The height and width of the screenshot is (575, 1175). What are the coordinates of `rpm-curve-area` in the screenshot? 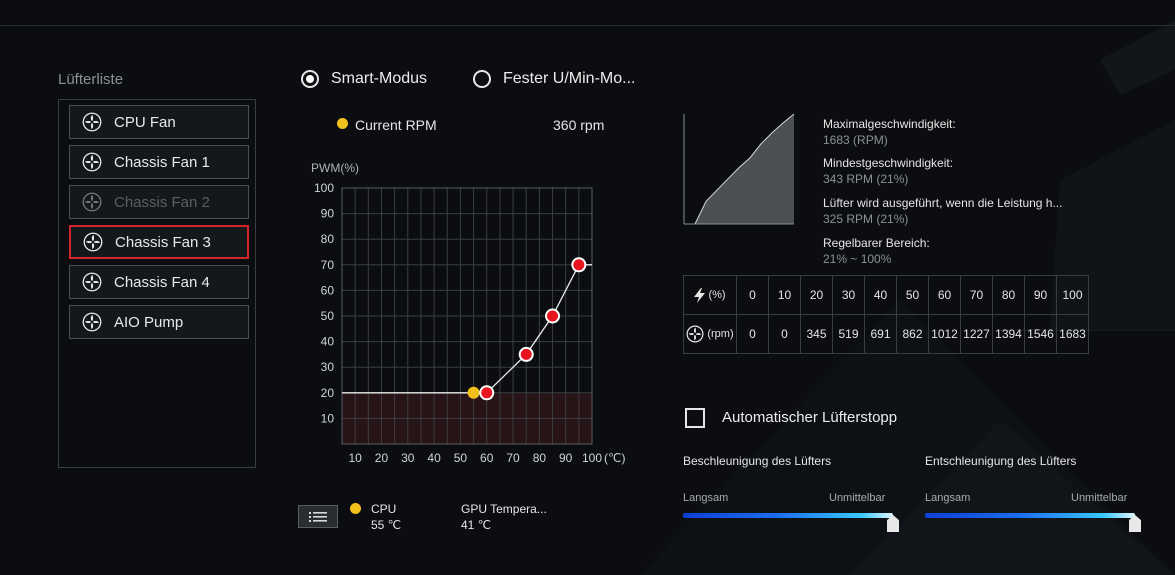 It's located at (739, 169).